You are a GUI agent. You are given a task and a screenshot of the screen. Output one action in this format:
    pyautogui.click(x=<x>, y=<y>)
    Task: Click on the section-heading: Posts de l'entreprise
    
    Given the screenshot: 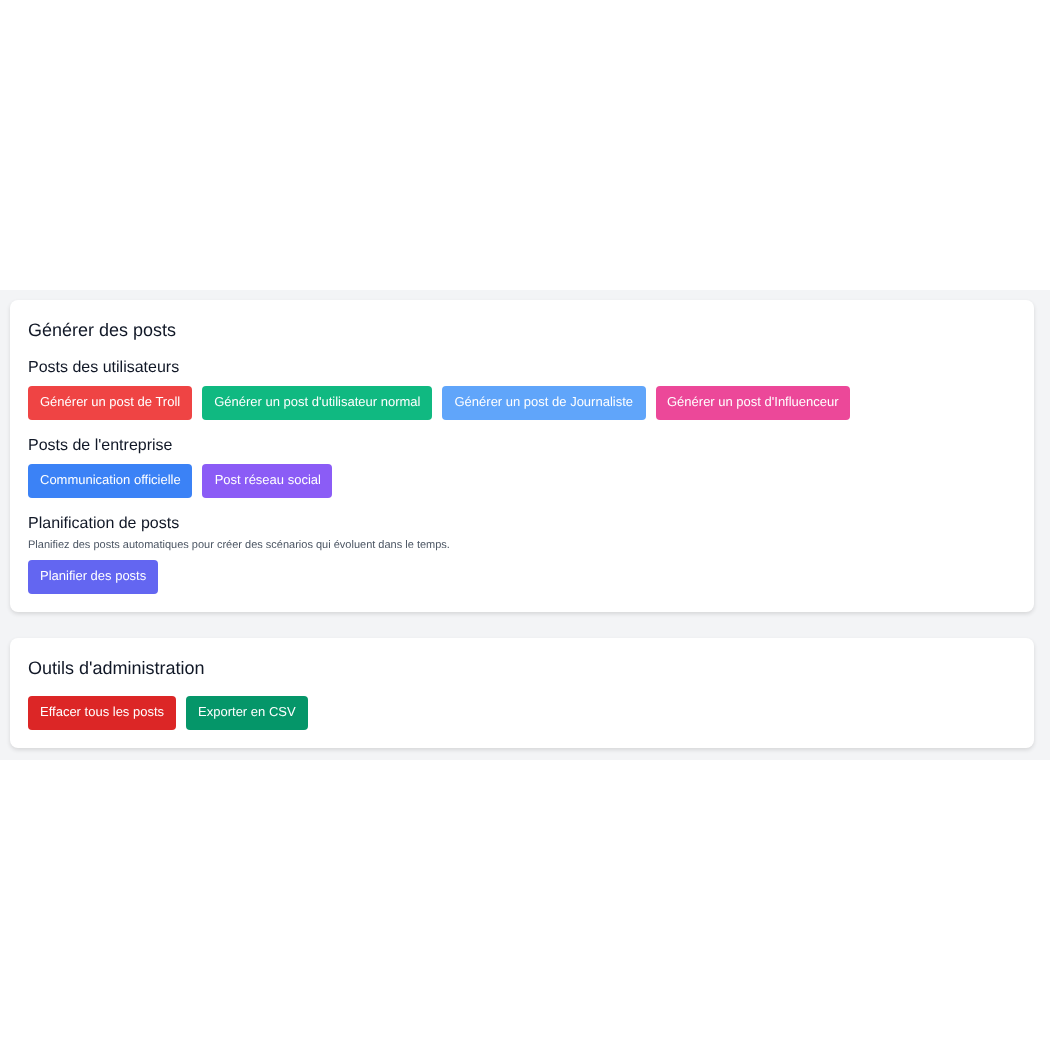 What is the action you would take?
    pyautogui.click(x=101, y=445)
    